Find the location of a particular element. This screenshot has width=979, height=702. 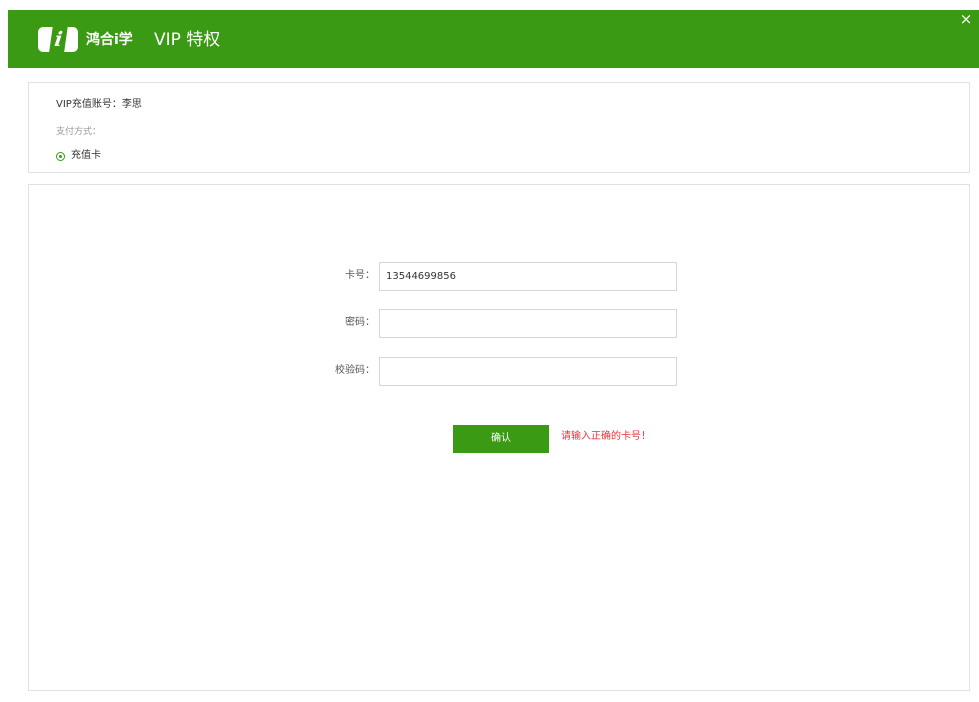

radio-selected-icon is located at coordinates (60, 156).